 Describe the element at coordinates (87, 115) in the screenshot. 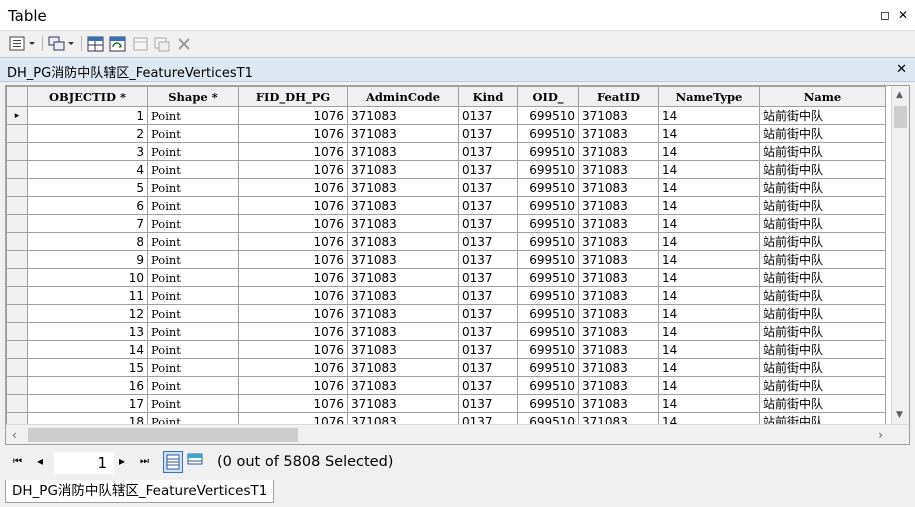

I see `table-cell: 1` at that location.